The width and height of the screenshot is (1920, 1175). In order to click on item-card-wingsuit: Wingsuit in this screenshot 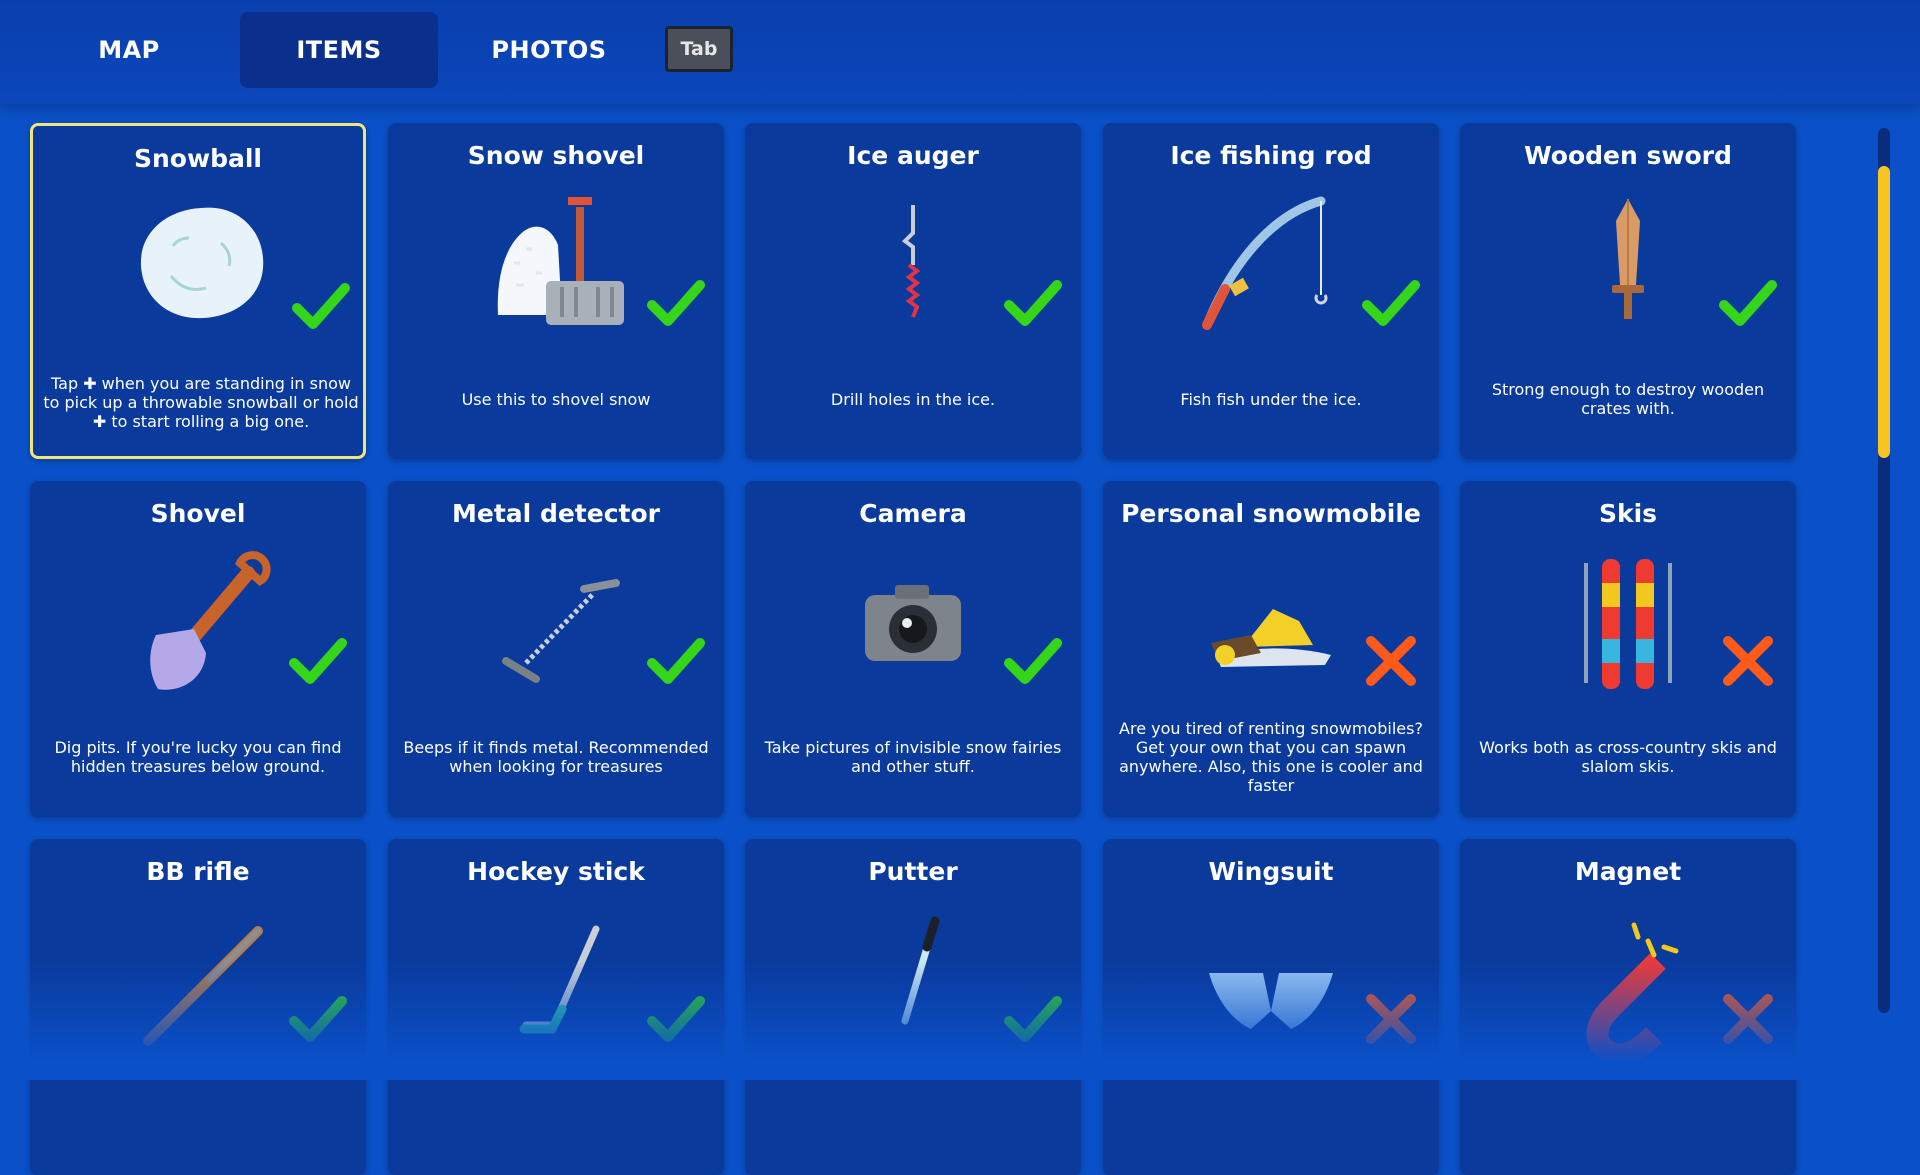, I will do `click(1271, 1007)`.